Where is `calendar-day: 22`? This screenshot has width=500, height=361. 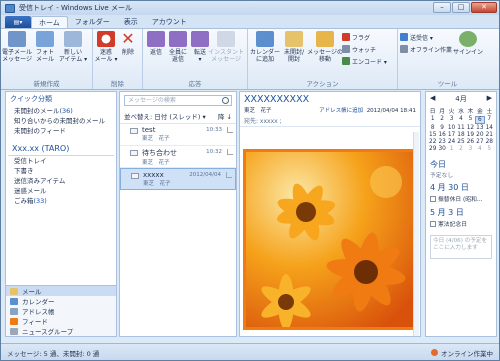 calendar-day: 22 is located at coordinates (432, 142).